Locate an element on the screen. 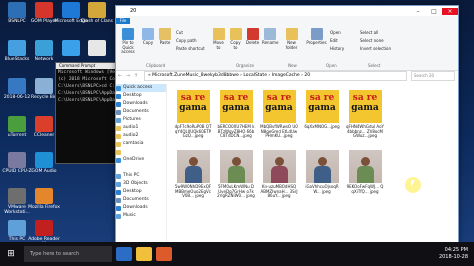  desktop-icon is located at coordinates (97, 48).